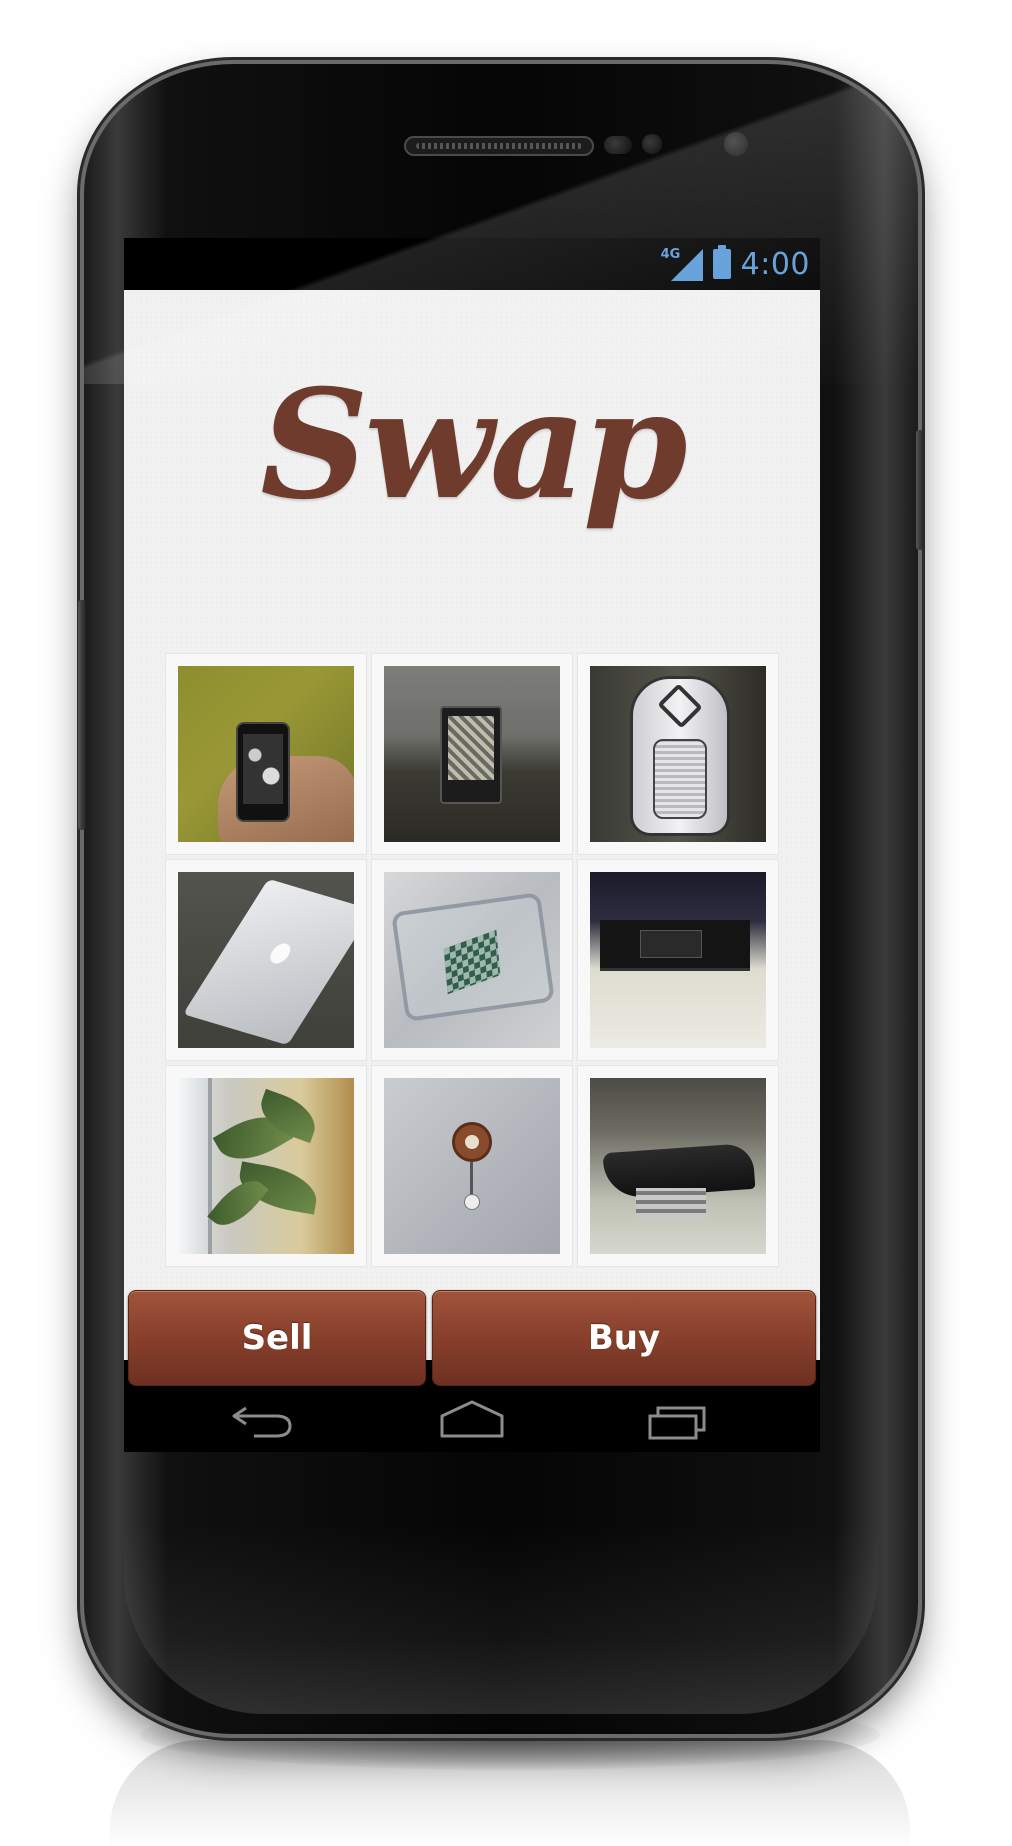  I want to click on item-photo-phone, so click(266, 754).